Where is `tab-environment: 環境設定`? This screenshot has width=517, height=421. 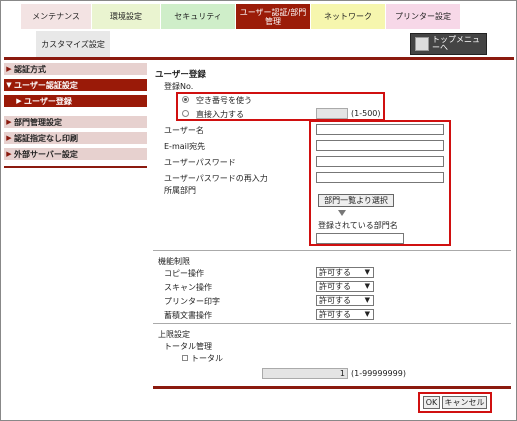 tab-environment: 環境設定 is located at coordinates (126, 16).